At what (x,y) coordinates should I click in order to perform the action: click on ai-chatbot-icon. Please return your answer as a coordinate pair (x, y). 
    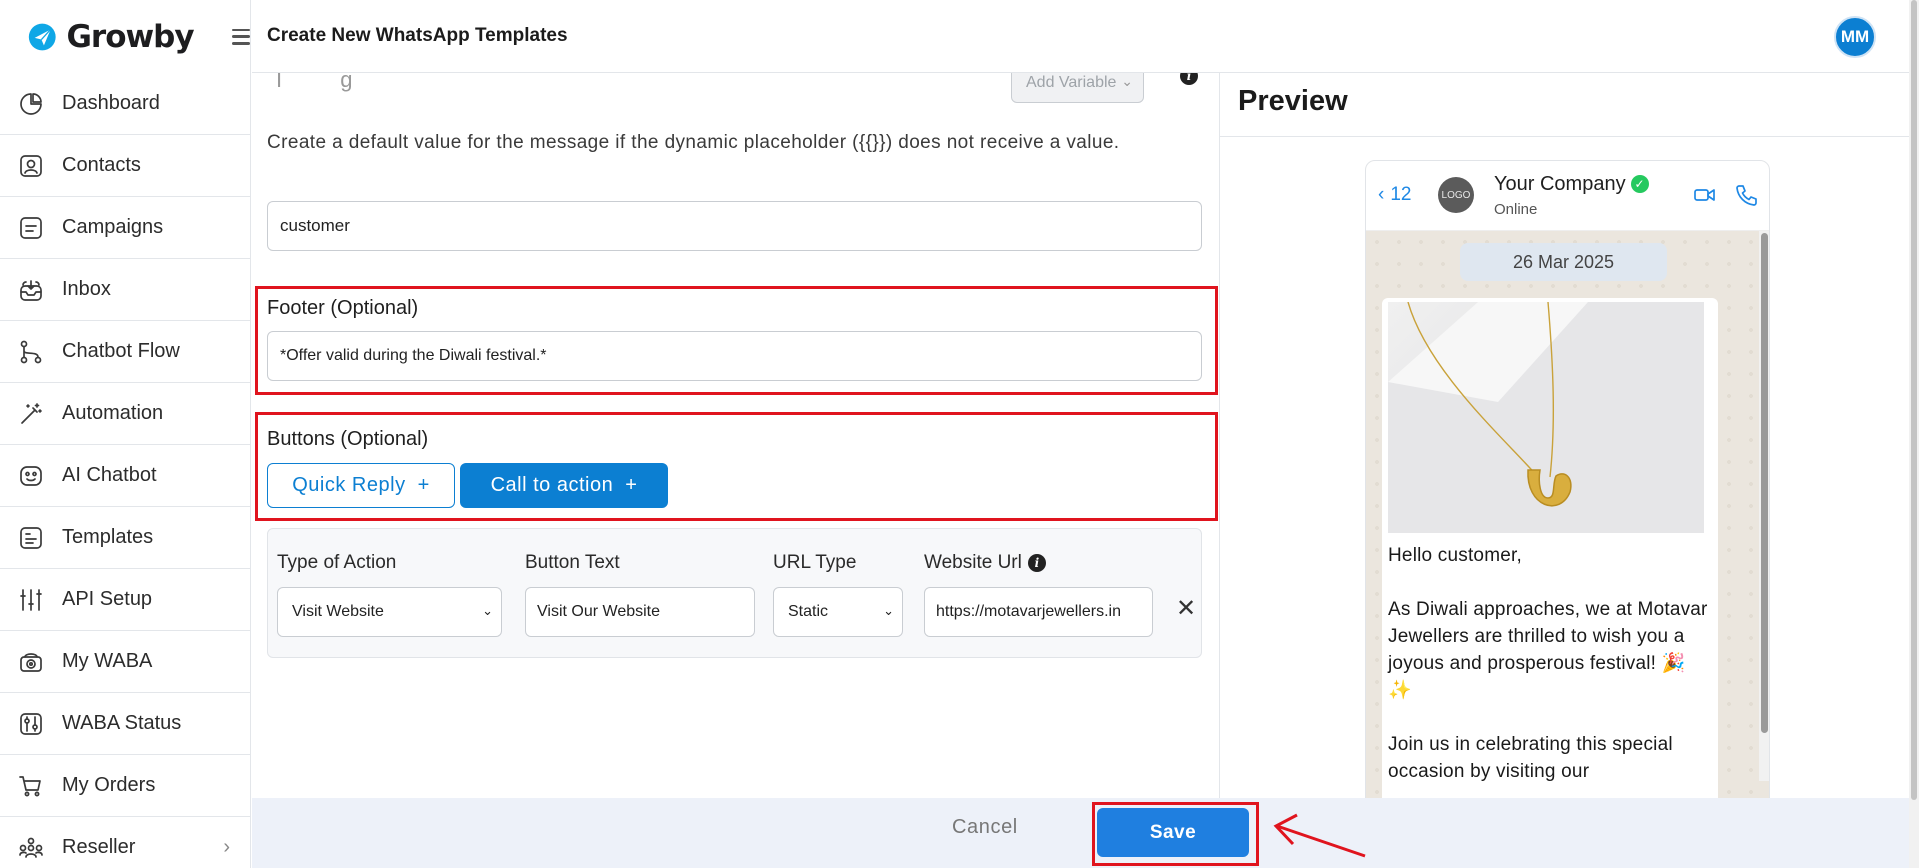
    Looking at the image, I should click on (31, 476).